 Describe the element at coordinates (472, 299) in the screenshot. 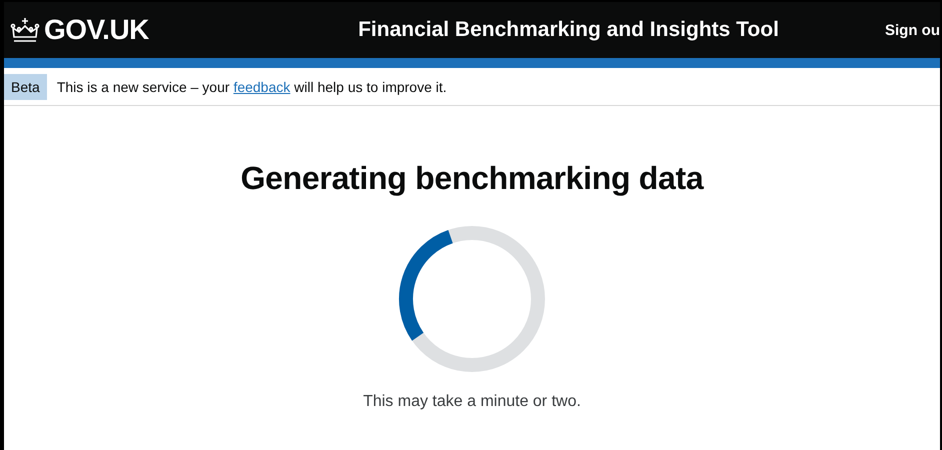

I see `loading-spinner-icon` at that location.